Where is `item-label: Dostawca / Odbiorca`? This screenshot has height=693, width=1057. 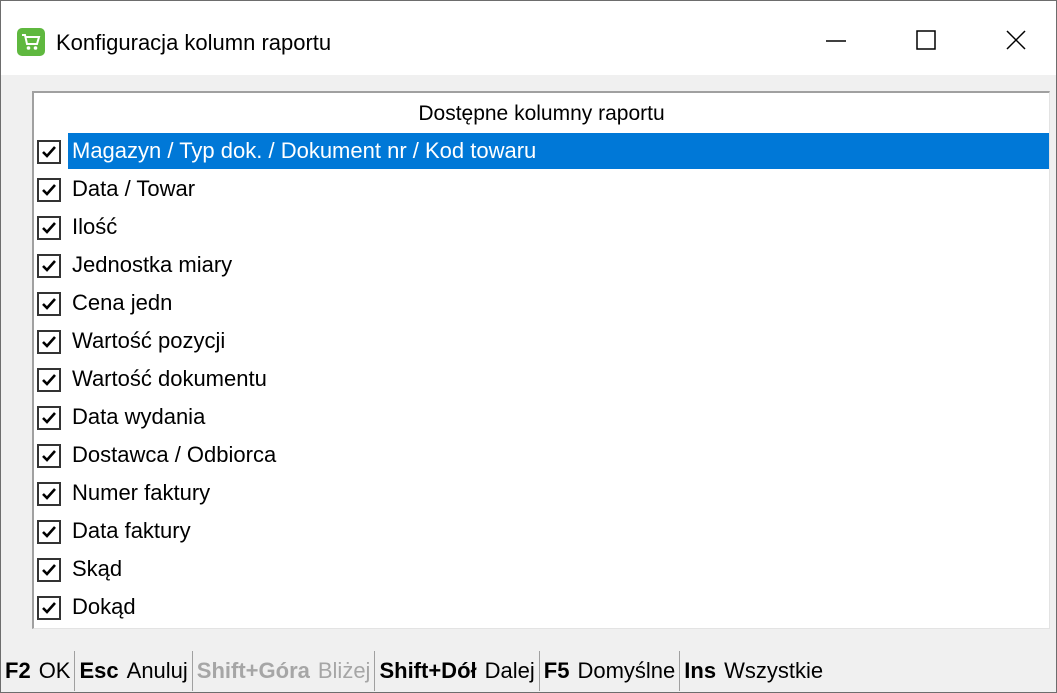 item-label: Dostawca / Odbiorca is located at coordinates (174, 454).